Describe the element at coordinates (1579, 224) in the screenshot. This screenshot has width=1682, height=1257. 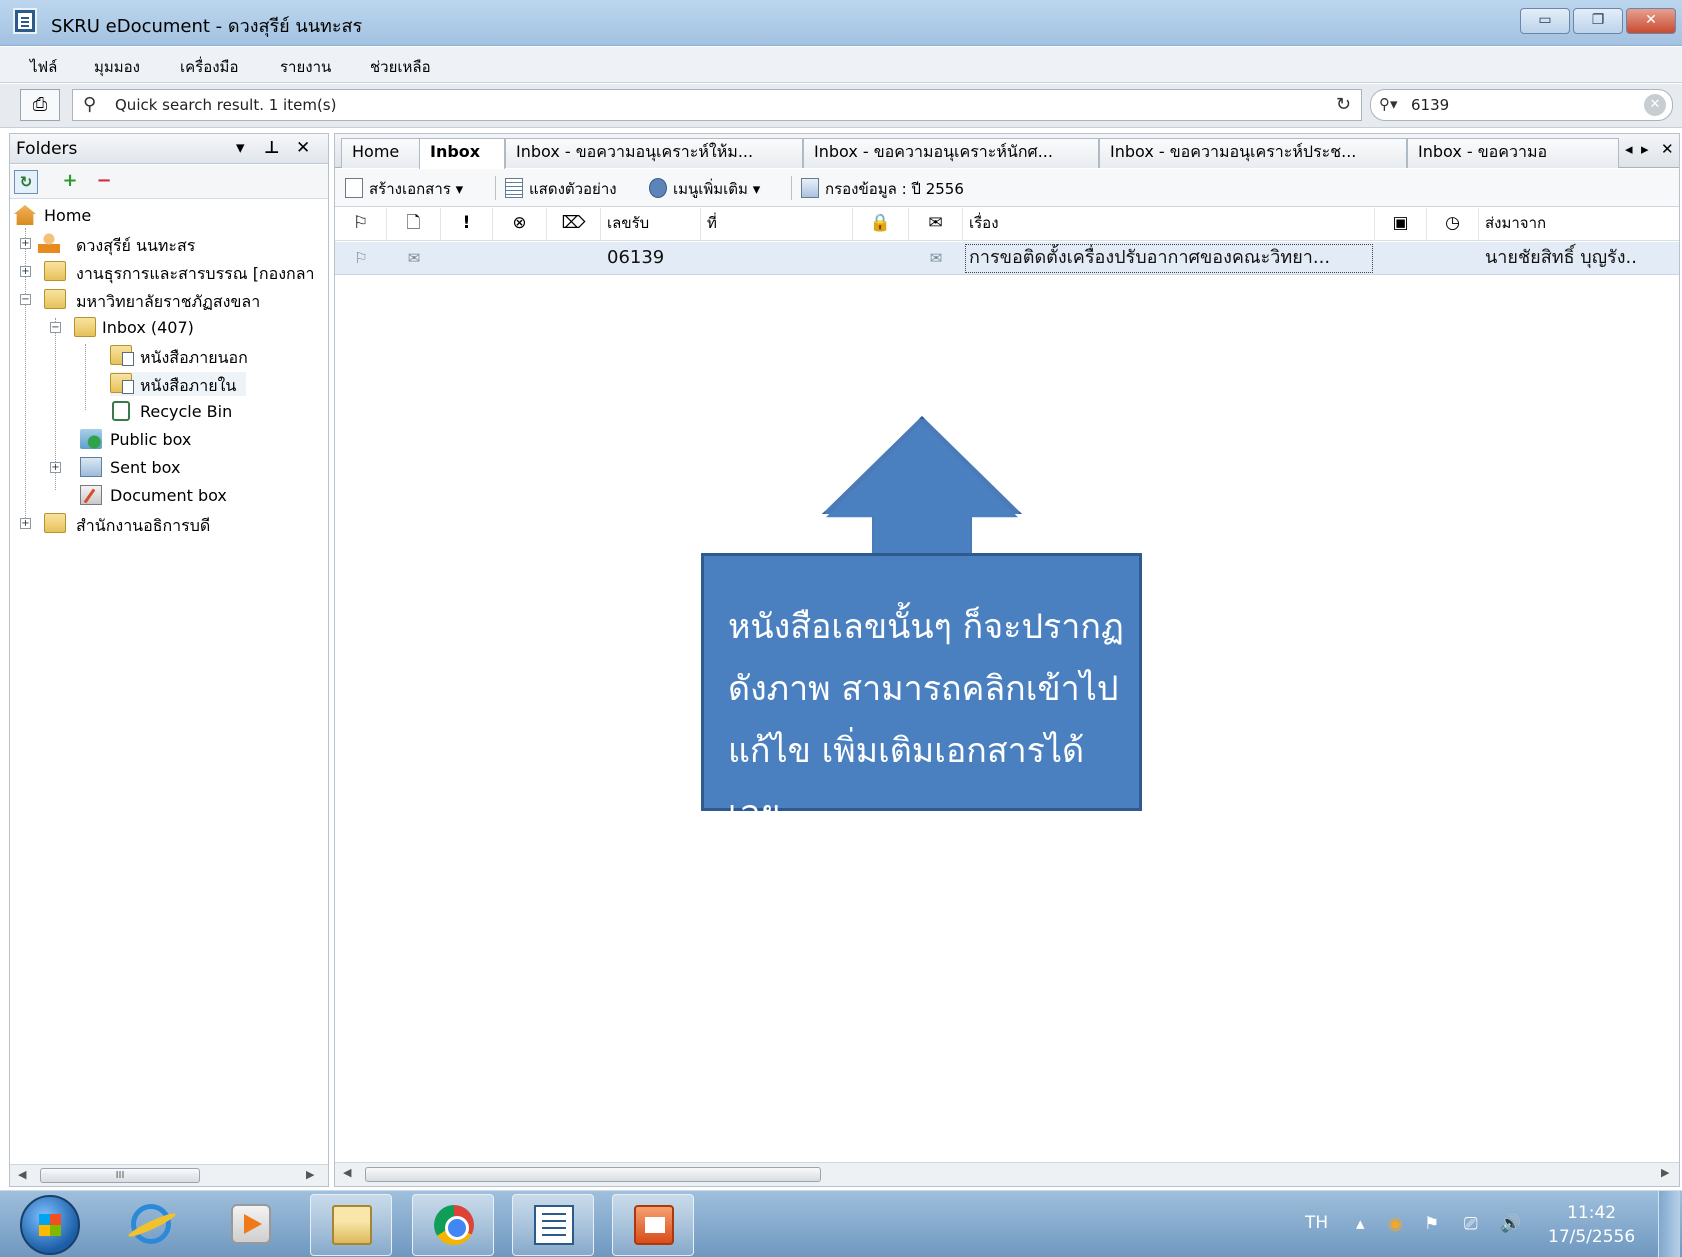
I see `column-from: ส่งมาจาก` at that location.